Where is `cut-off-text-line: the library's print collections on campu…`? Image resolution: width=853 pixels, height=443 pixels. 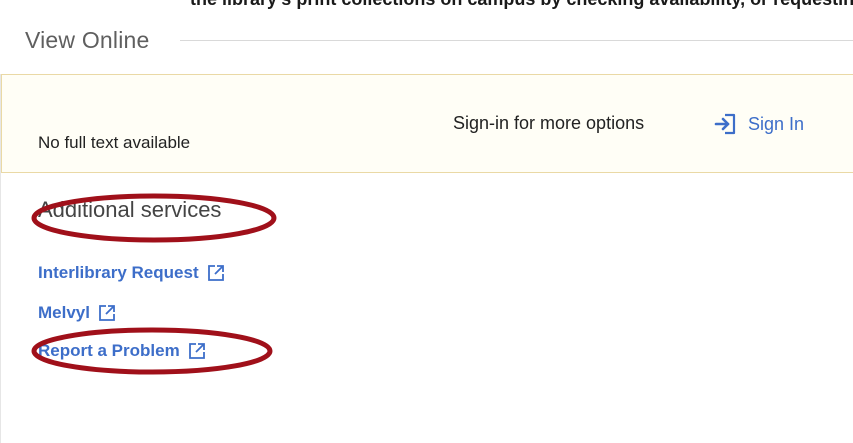 cut-off-text-line: the library's print collections on campu… is located at coordinates (521, 5).